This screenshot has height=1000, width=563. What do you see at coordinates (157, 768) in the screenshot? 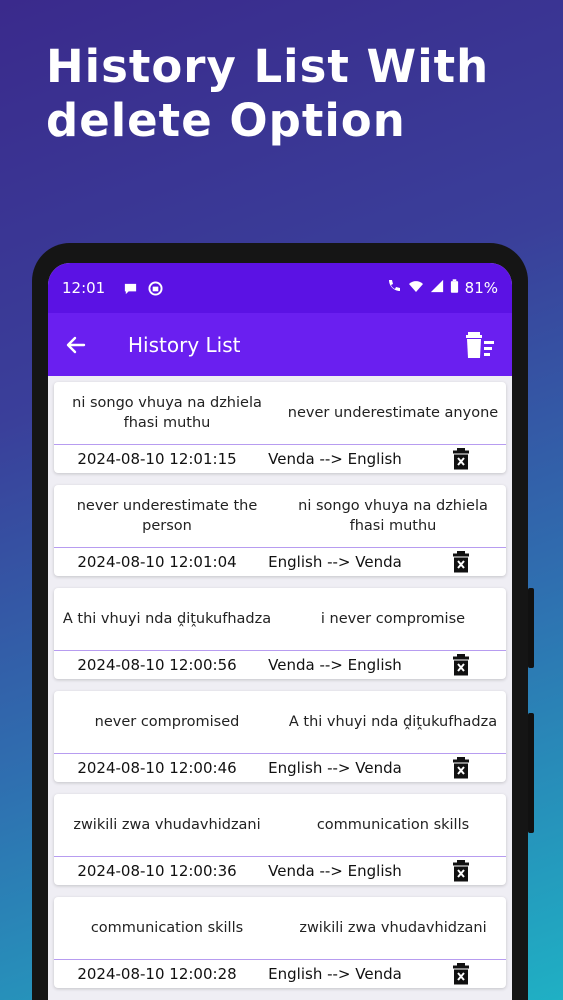
I see `timestamp: 2024-08-10 12:00:46` at bounding box center [157, 768].